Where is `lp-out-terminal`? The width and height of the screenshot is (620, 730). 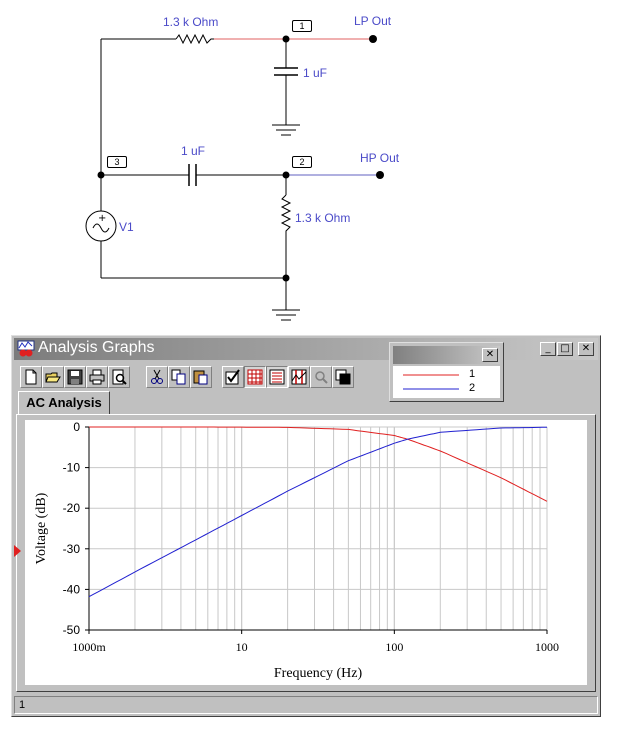 lp-out-terminal is located at coordinates (373, 39).